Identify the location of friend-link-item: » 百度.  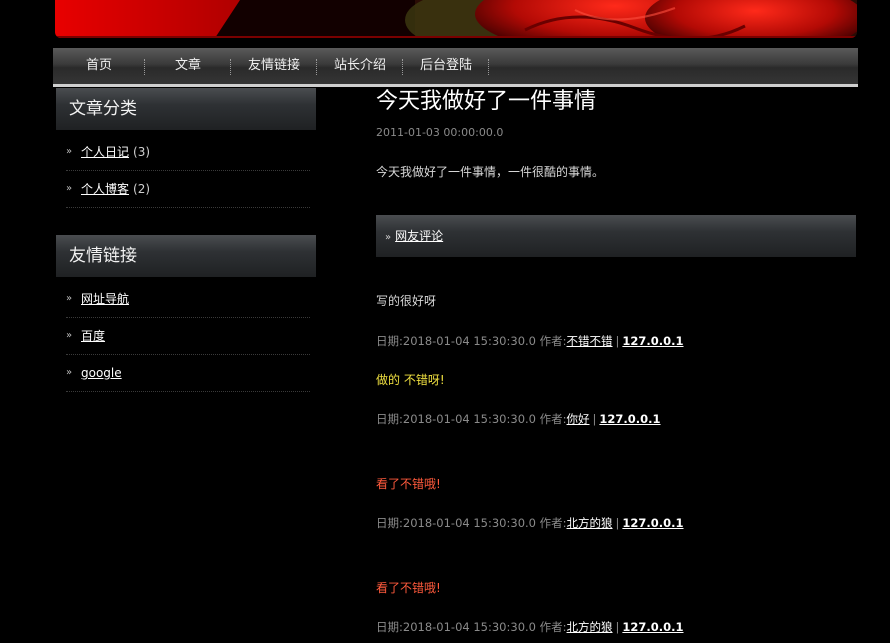
(188, 336).